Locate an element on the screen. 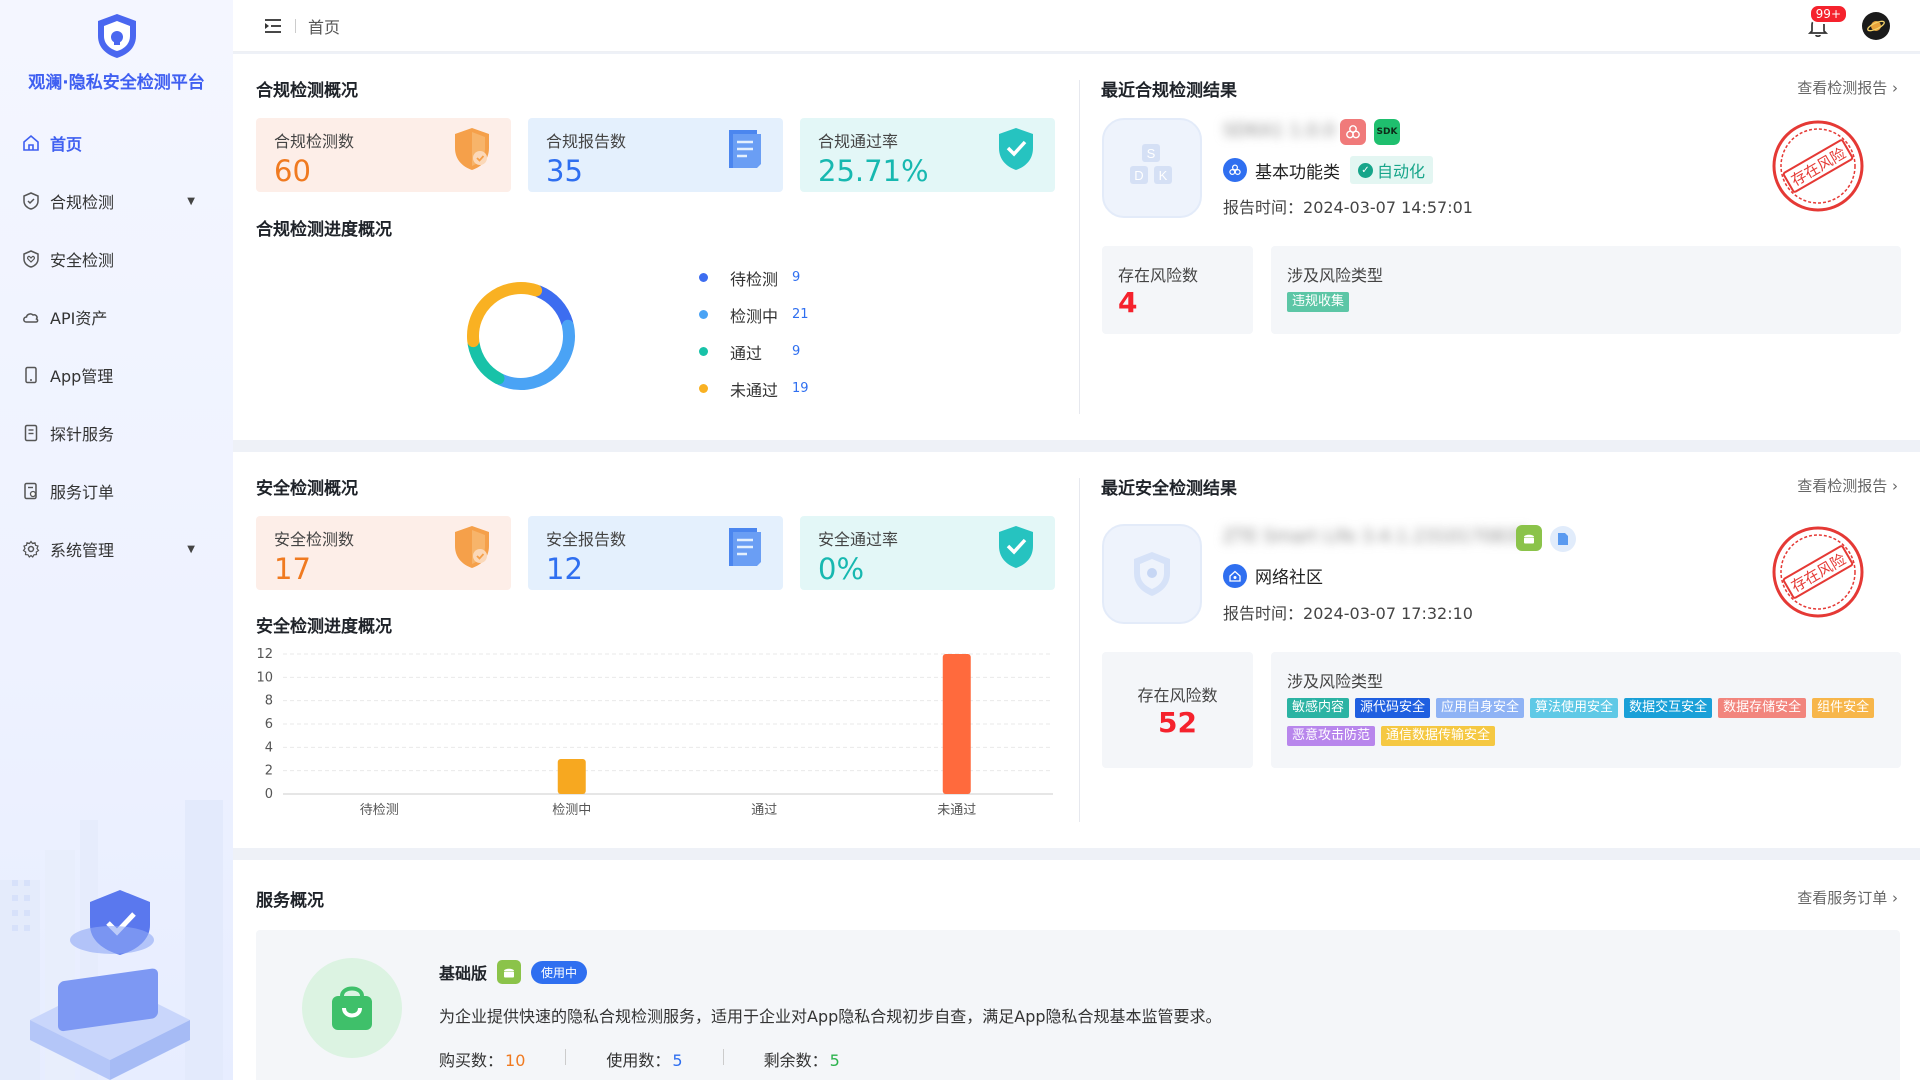  x-tick-label: 通过 is located at coordinates (764, 810).